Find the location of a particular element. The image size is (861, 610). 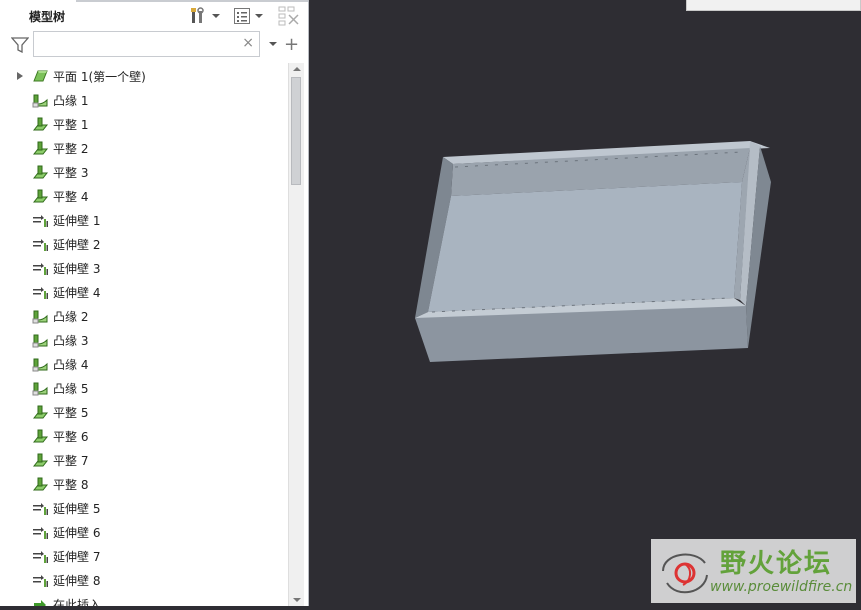

filter-row: × + is located at coordinates (154, 45).